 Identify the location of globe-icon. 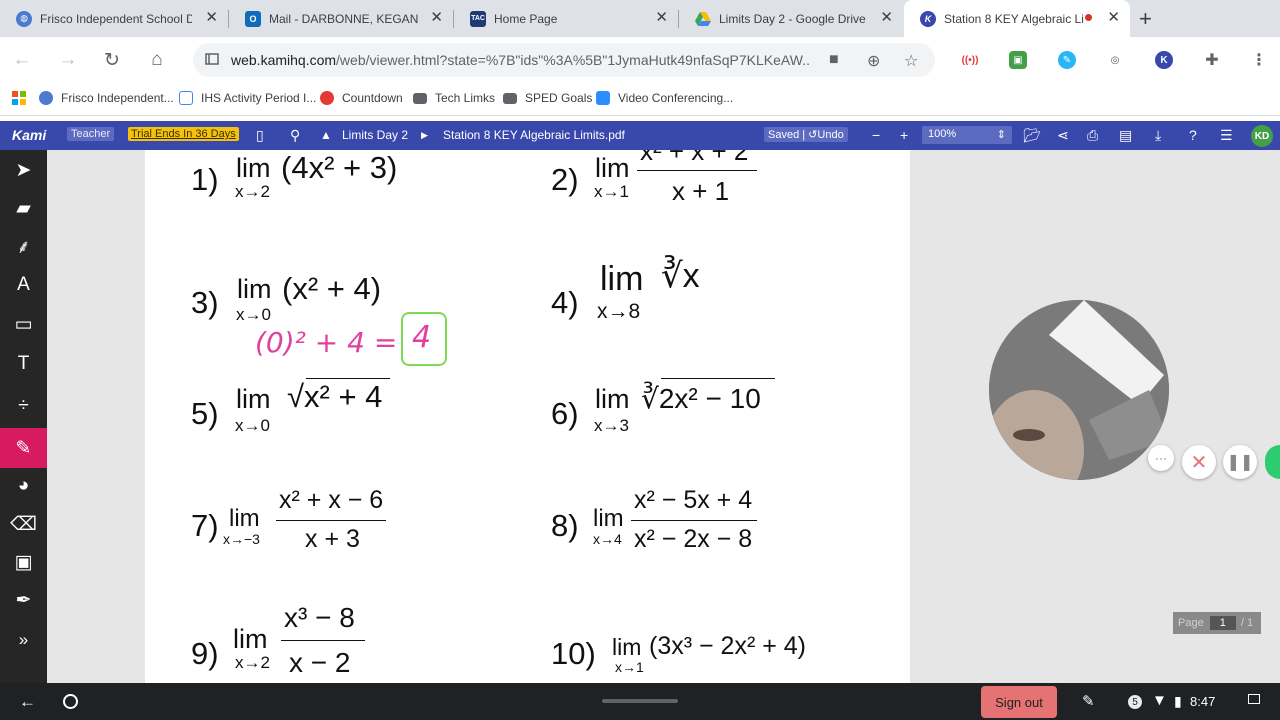
(46, 98).